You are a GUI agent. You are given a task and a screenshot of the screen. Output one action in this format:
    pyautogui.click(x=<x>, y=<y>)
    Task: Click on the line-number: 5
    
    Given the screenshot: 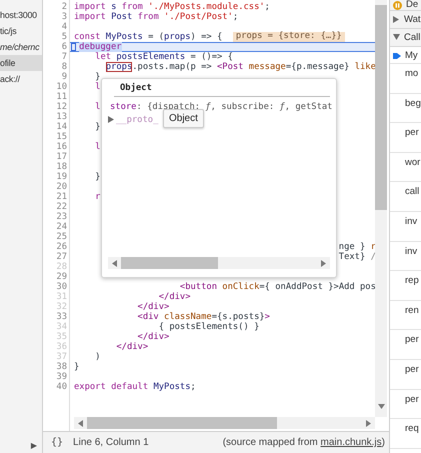 What is the action you would take?
    pyautogui.click(x=63, y=37)
    